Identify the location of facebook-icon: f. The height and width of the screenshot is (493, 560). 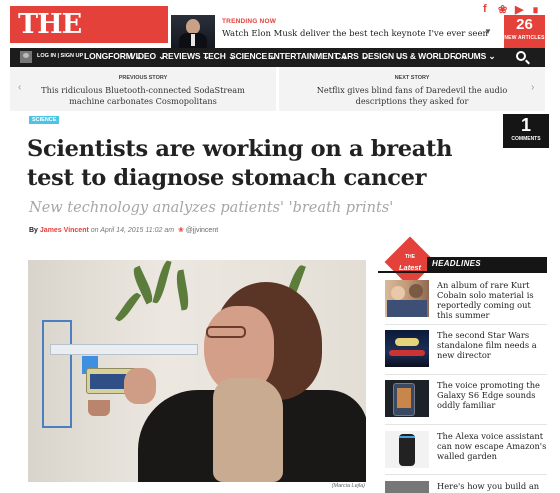
(485, 9).